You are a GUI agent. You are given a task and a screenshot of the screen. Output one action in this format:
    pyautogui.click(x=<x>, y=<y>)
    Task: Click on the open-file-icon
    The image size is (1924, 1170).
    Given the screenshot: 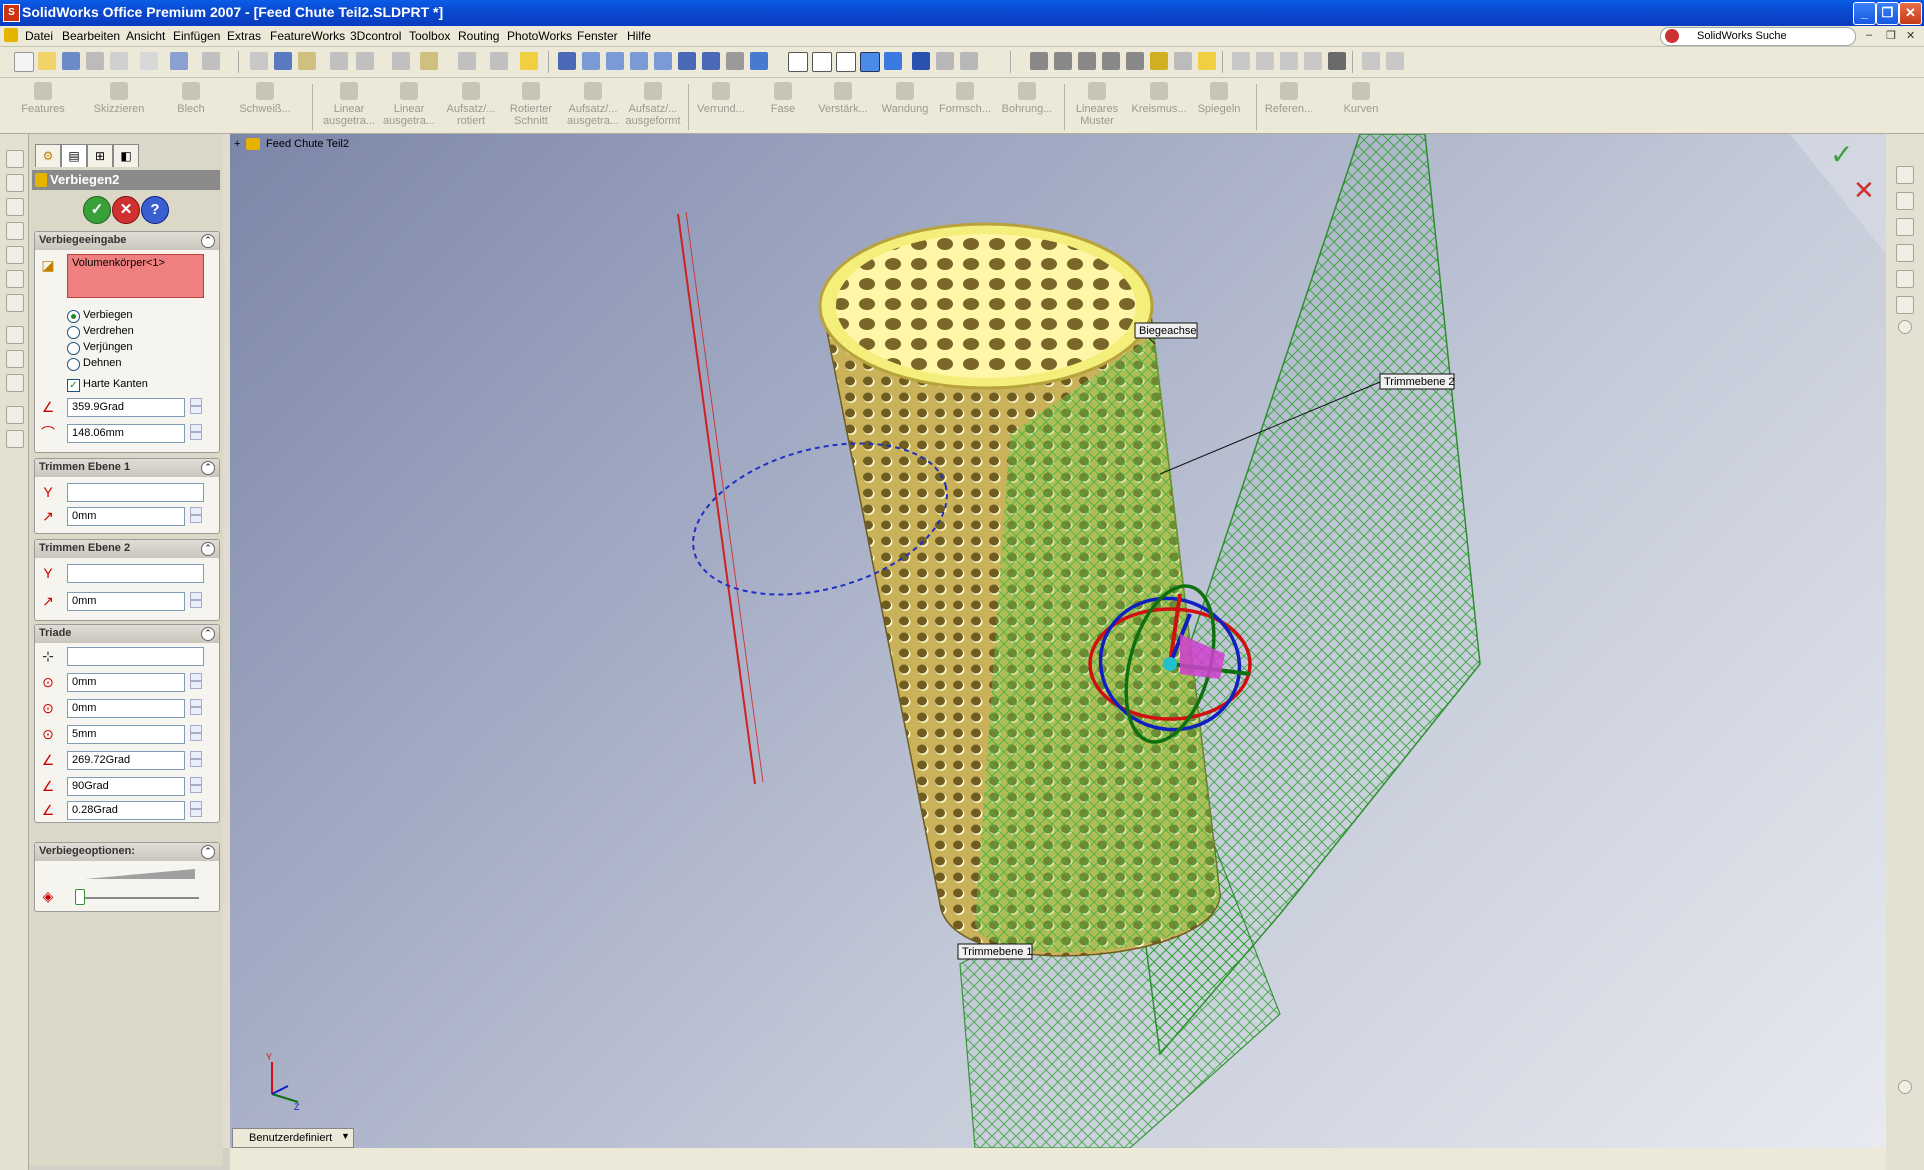 What is the action you would take?
    pyautogui.click(x=47, y=61)
    